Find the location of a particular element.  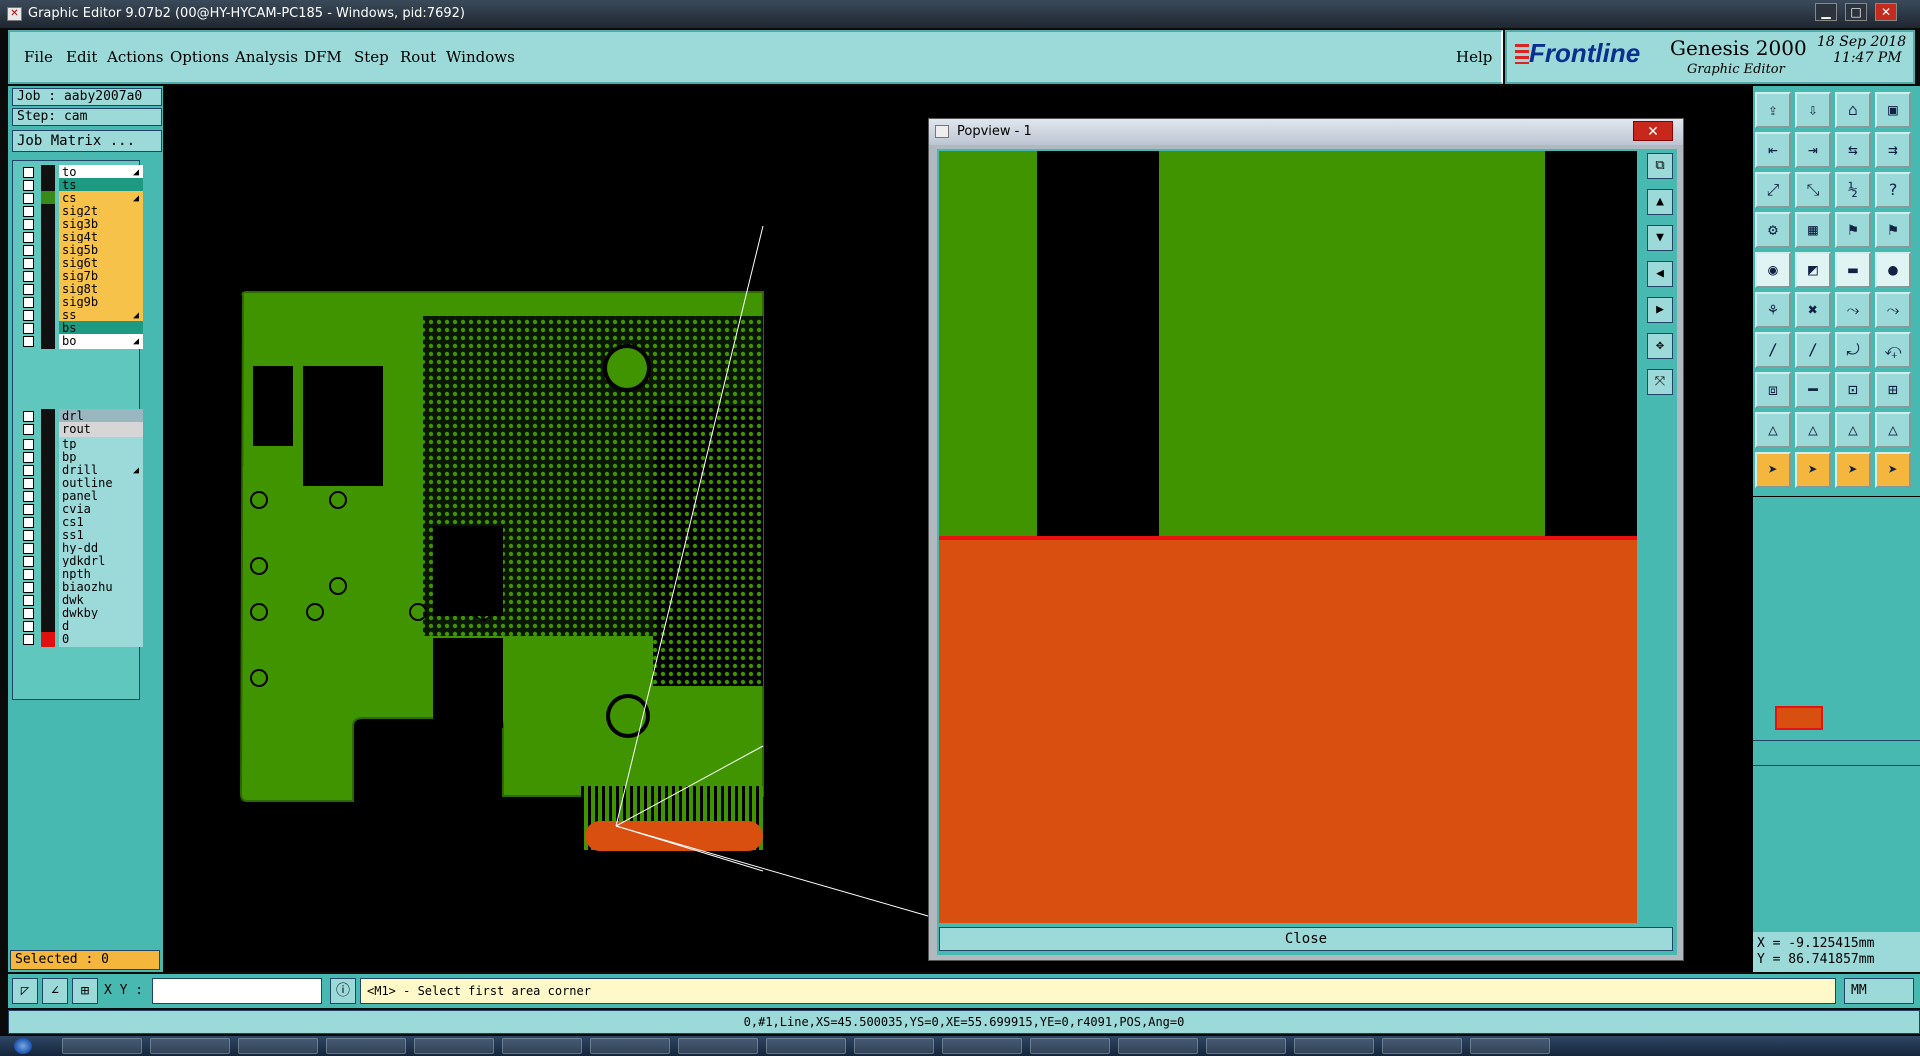

layer-name: bo is located at coordinates (101, 341).